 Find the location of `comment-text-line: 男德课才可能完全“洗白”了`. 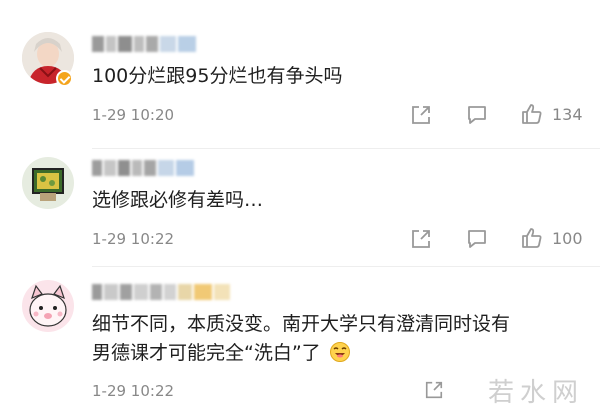

comment-text-line: 男德课才可能完全“洗白”了 is located at coordinates (221, 355).